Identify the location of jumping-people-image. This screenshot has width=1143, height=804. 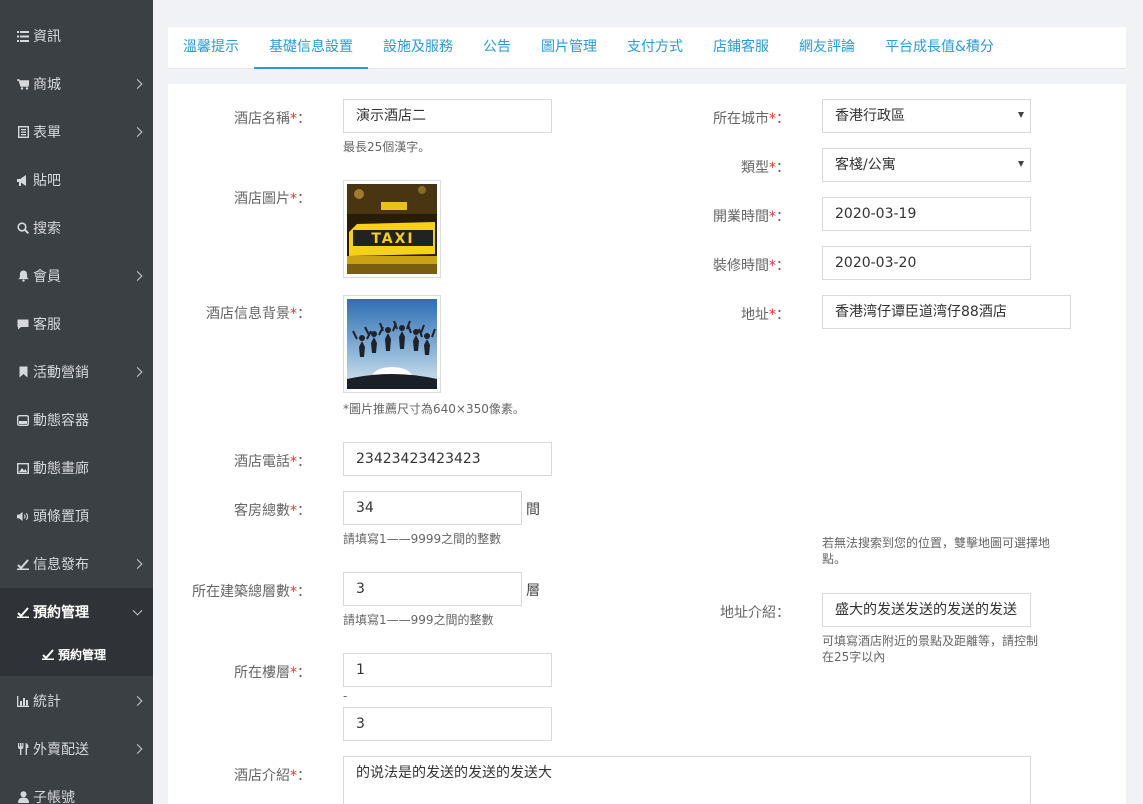
(392, 344).